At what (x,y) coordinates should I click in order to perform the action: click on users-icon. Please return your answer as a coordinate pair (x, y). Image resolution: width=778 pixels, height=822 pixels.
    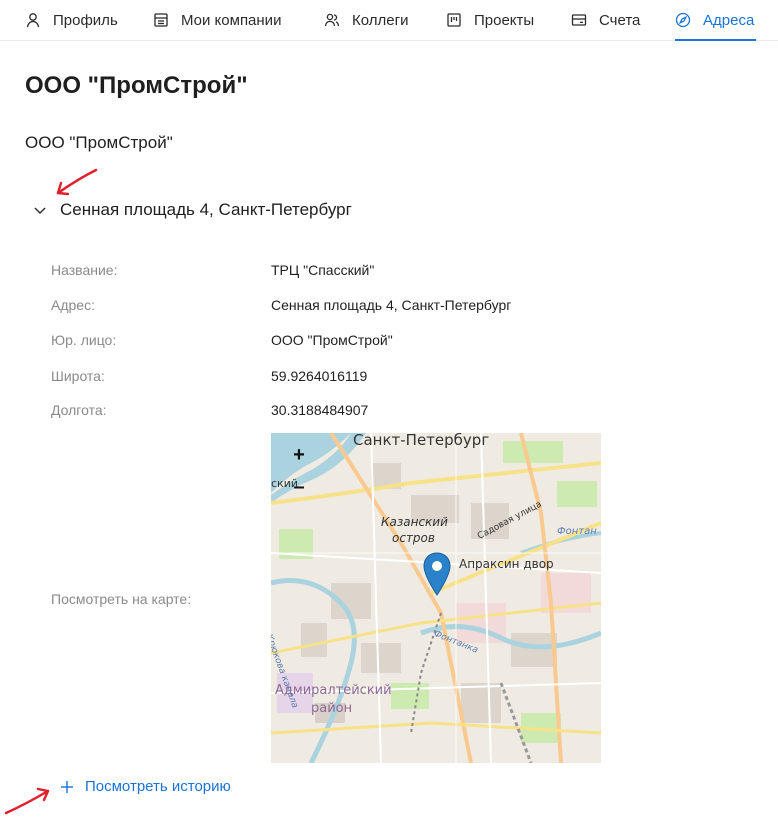
    Looking at the image, I should click on (332, 20).